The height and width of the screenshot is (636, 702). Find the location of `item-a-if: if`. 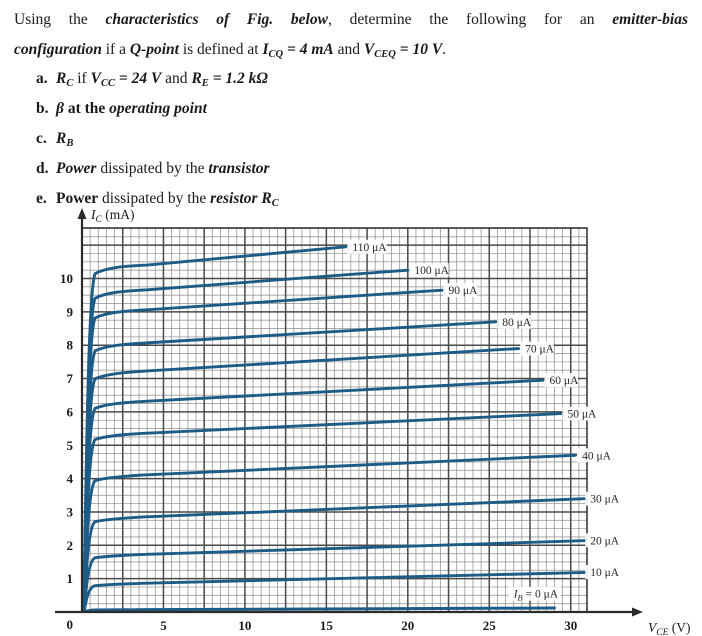

item-a-if: if is located at coordinates (82, 78).